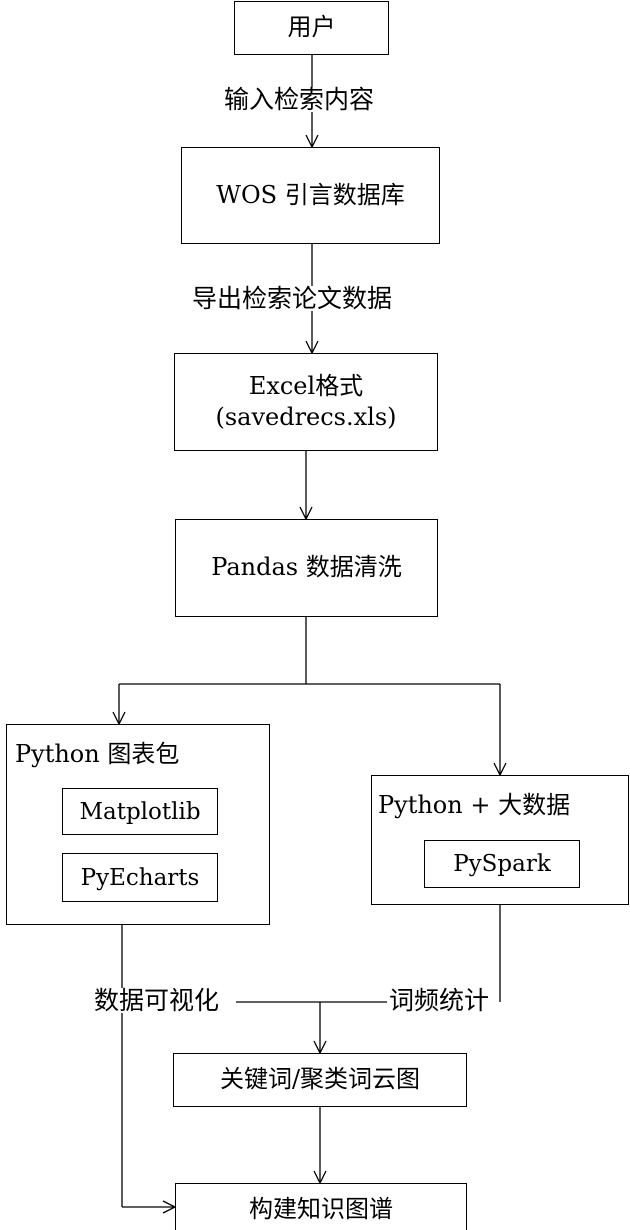  Describe the element at coordinates (306, 417) in the screenshot. I see `node-excel-label-2: (savedrecs.xls)` at that location.